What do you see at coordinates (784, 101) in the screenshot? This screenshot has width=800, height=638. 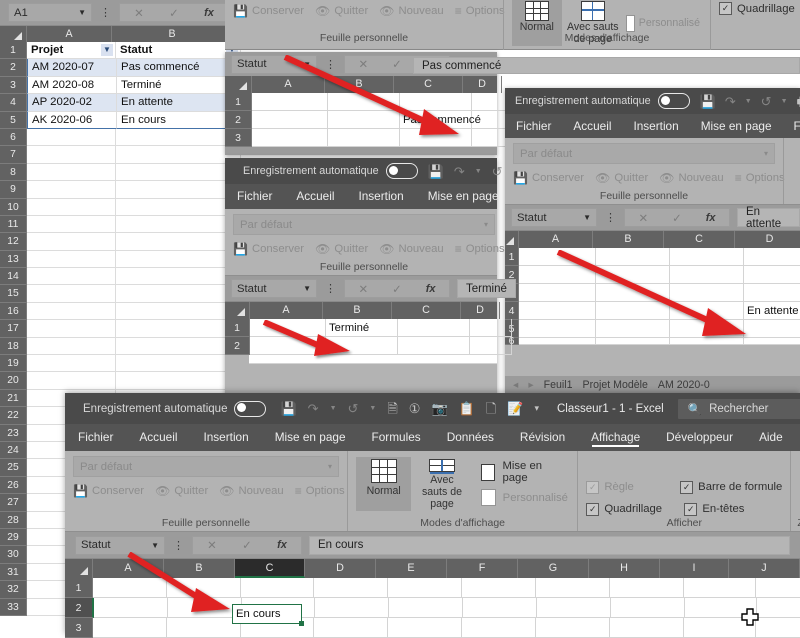 I see `redo-chevron-icon: ▼` at bounding box center [784, 101].